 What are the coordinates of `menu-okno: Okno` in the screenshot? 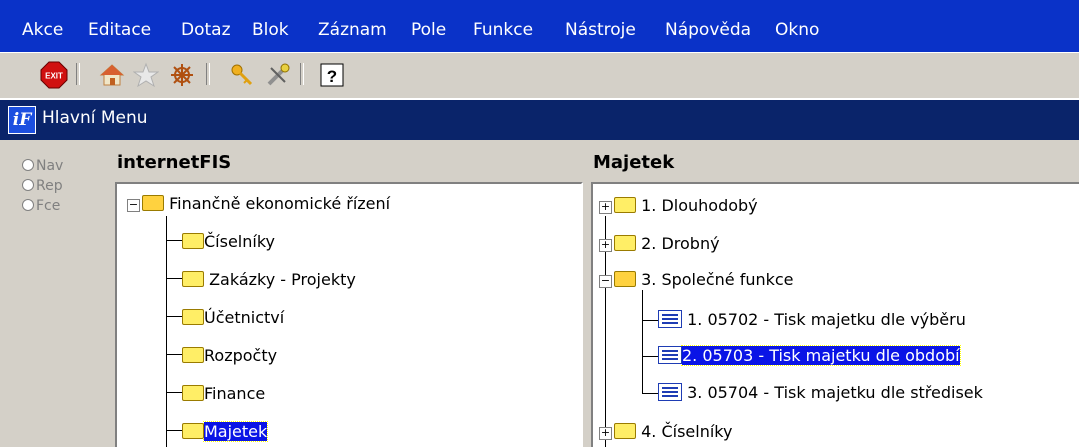 It's located at (797, 30).